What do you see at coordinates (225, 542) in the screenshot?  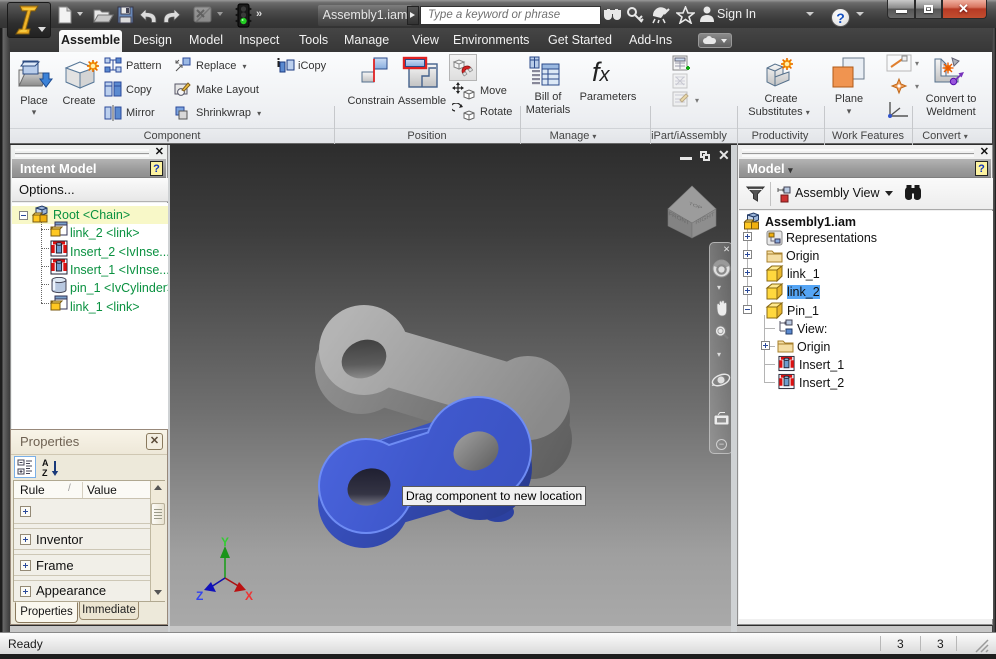 I see `svg-text: Y` at bounding box center [225, 542].